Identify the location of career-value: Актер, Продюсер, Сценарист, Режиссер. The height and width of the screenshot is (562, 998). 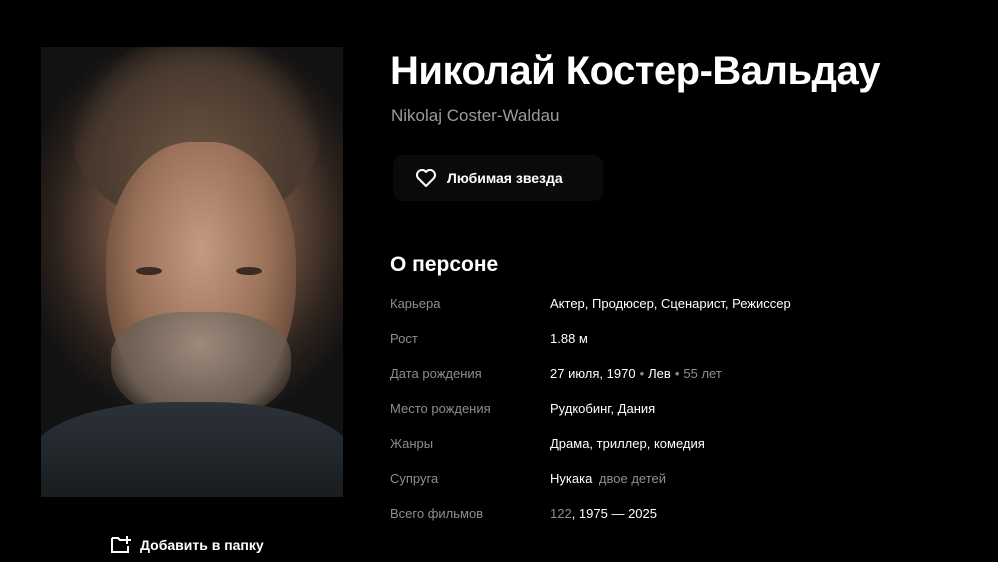
(670, 303).